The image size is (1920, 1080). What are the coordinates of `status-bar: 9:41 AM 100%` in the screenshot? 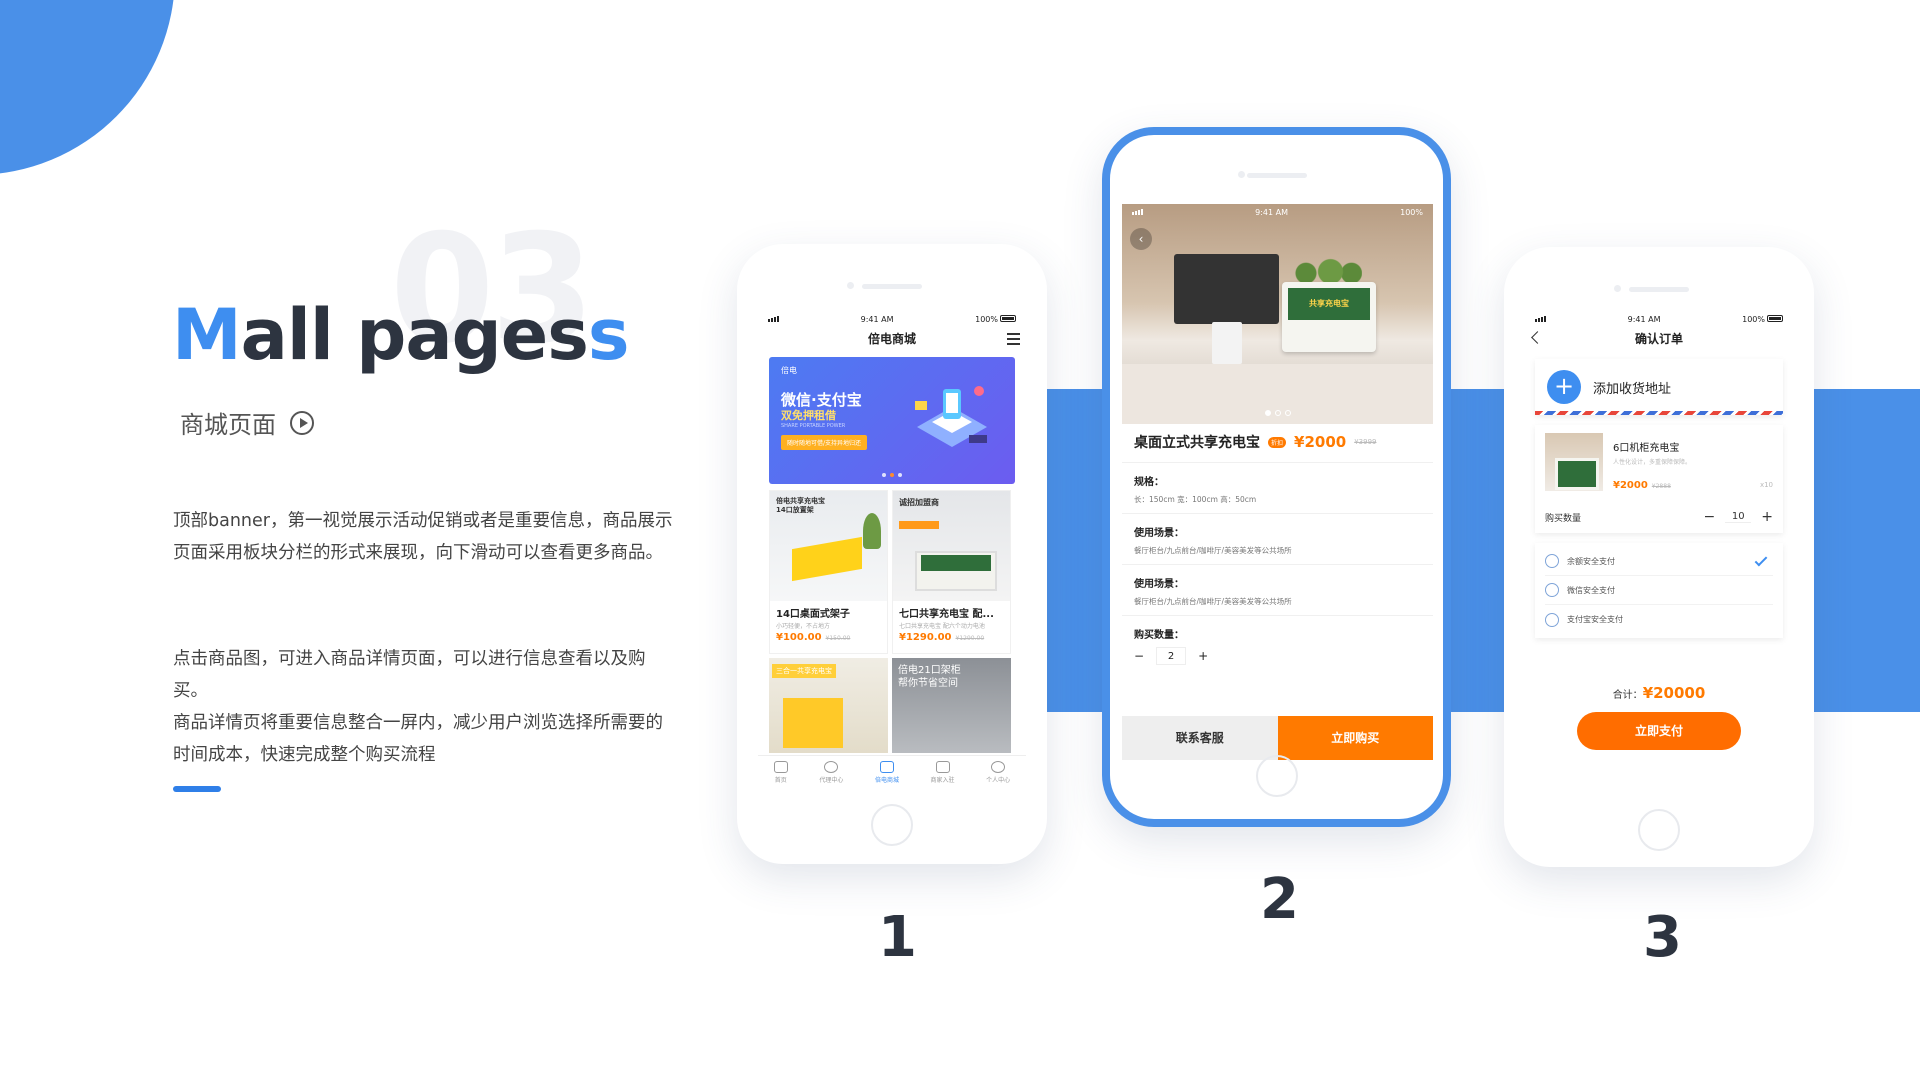 It's located at (892, 319).